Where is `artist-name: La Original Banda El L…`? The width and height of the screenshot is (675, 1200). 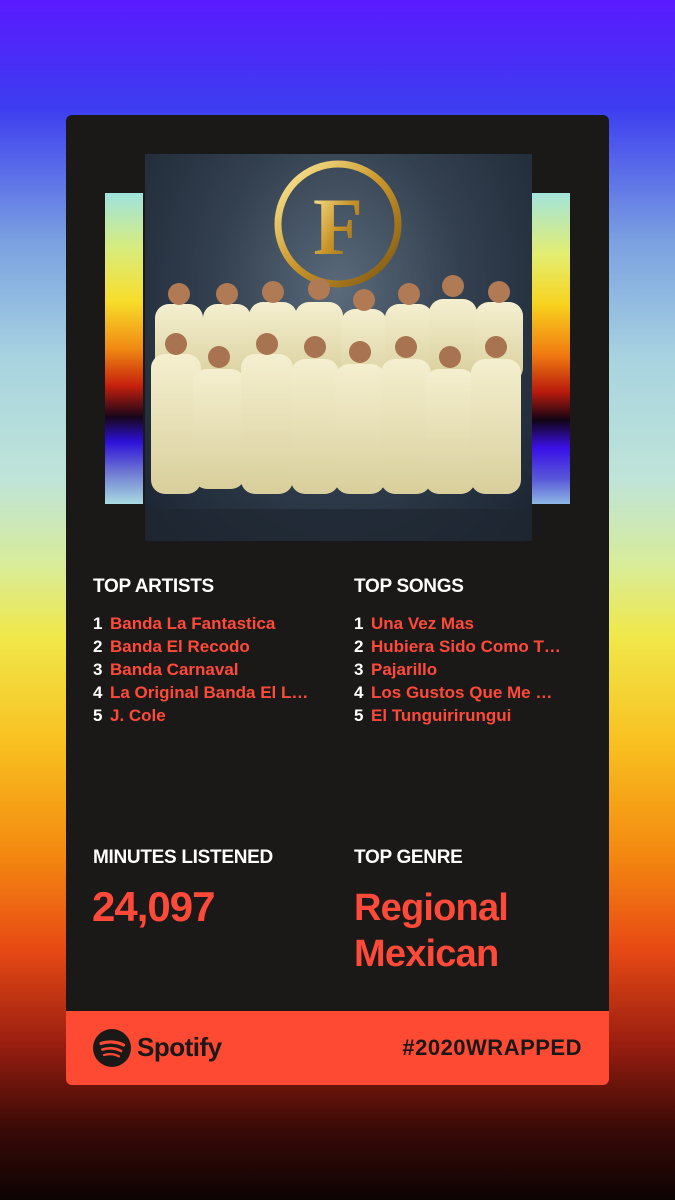 artist-name: La Original Banda El L… is located at coordinates (209, 692).